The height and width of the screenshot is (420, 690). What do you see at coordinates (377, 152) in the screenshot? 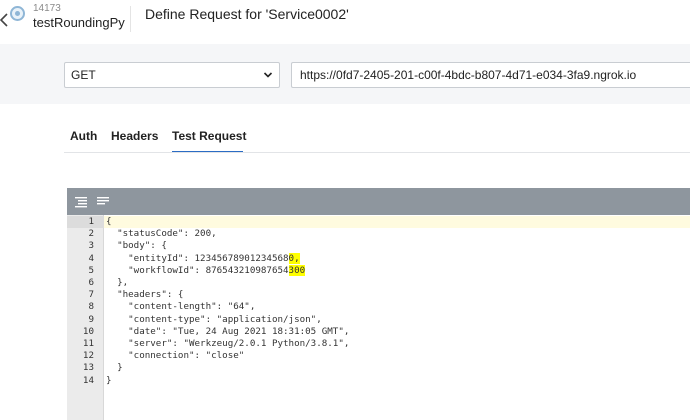
I see `tabs-divider` at bounding box center [377, 152].